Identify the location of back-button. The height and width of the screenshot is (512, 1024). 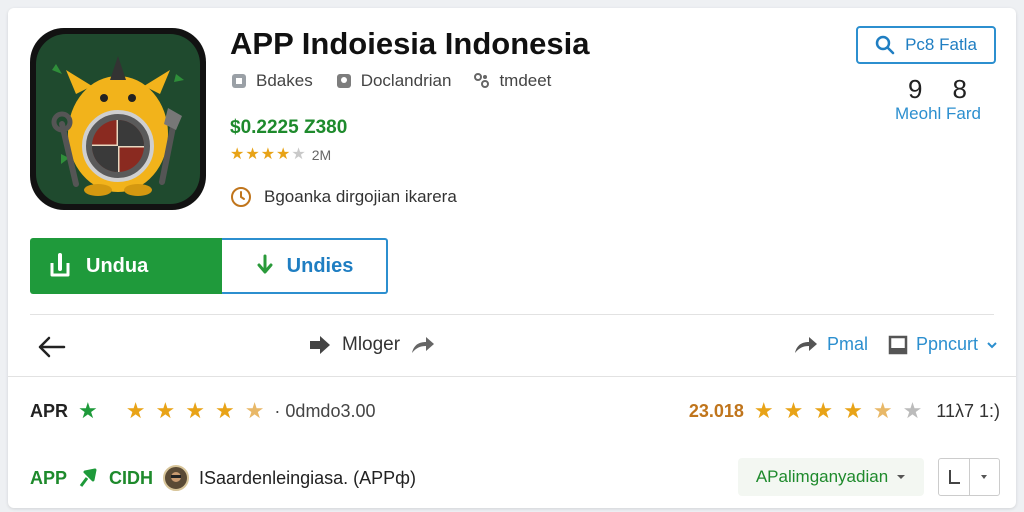
(51, 347).